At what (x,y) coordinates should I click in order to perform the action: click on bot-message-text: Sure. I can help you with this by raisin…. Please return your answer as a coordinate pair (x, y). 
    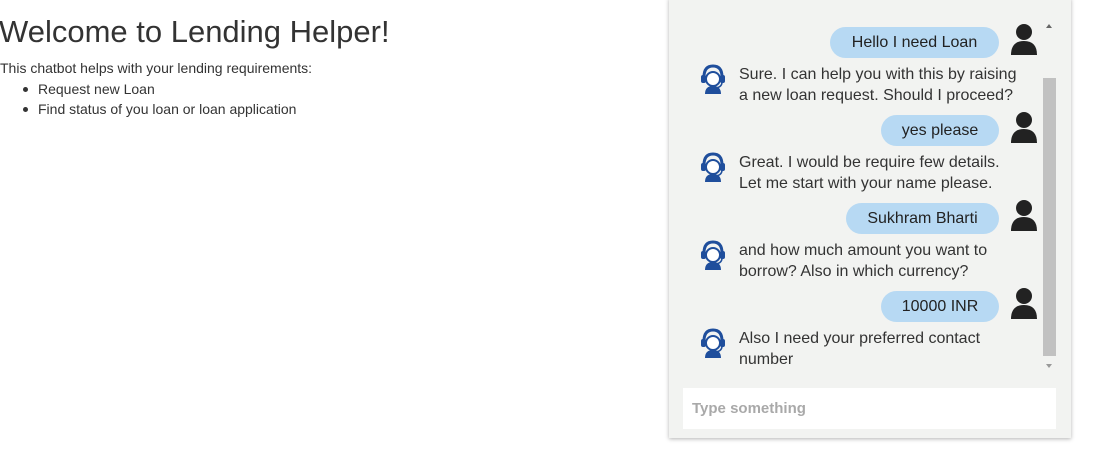
    Looking at the image, I should click on (889, 85).